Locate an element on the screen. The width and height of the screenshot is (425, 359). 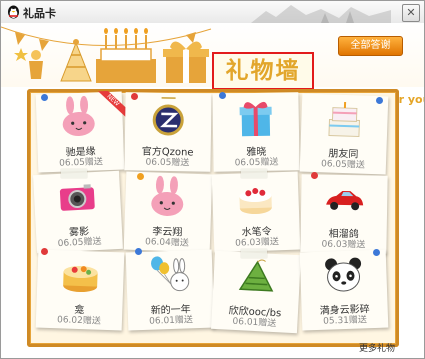
title-bar: 礼品卡 ✕ is located at coordinates (212, 12).